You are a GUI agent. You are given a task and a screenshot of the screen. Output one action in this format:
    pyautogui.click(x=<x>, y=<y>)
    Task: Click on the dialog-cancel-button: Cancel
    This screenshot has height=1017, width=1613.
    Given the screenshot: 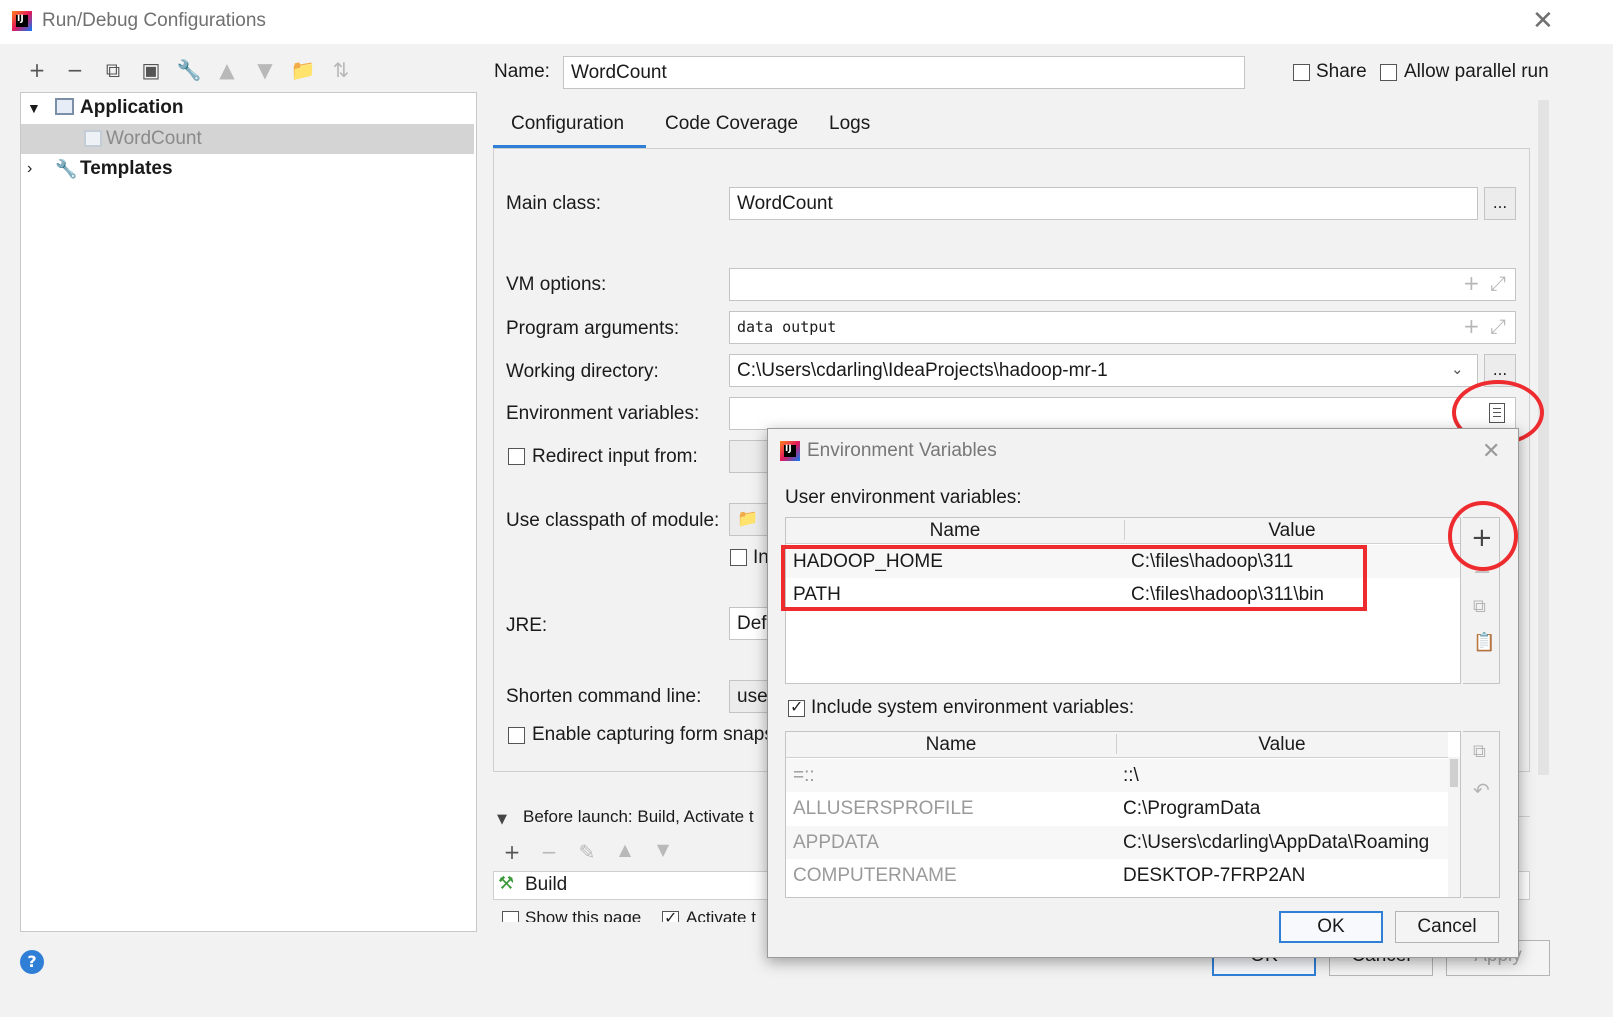 What is the action you would take?
    pyautogui.click(x=1447, y=927)
    